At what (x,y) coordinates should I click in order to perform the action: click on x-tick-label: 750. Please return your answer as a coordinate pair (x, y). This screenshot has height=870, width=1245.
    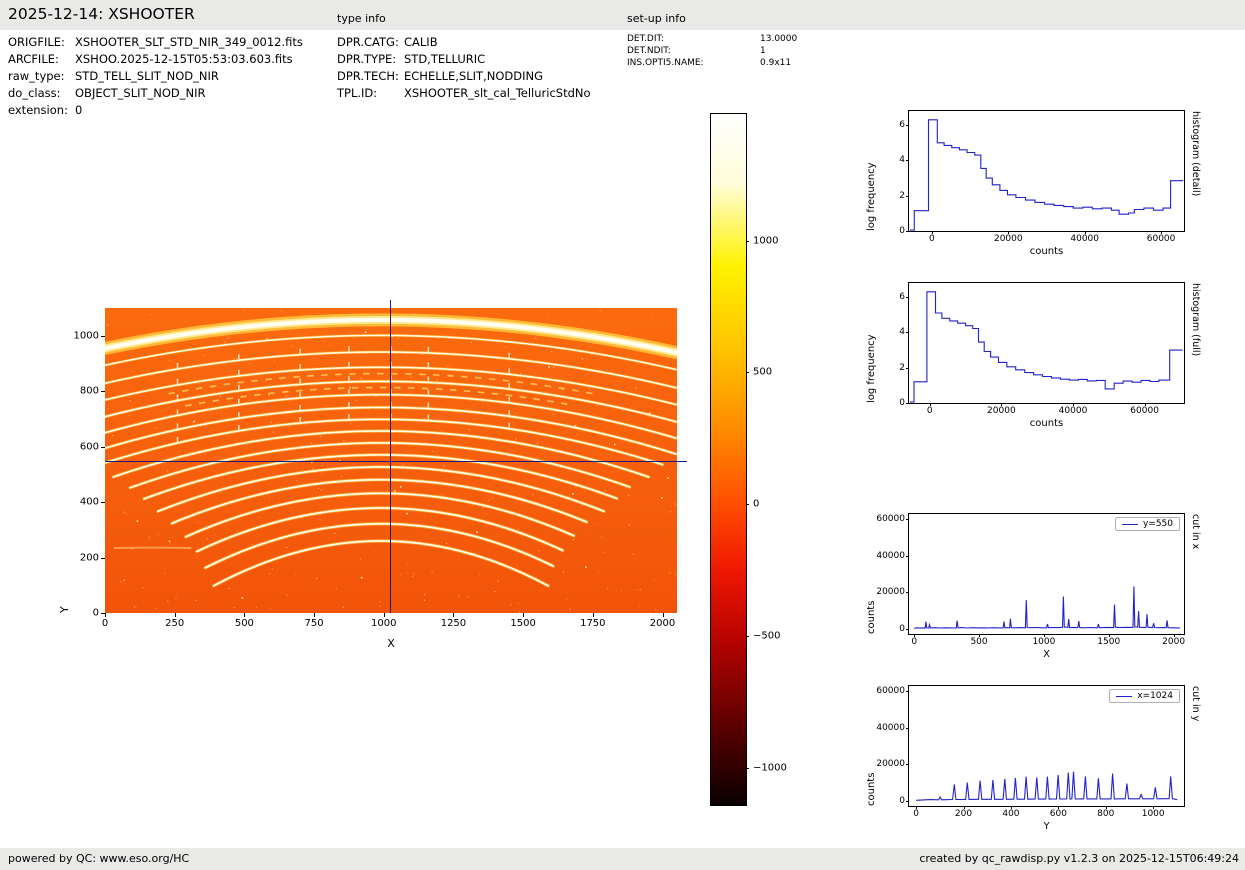
    Looking at the image, I should click on (314, 623).